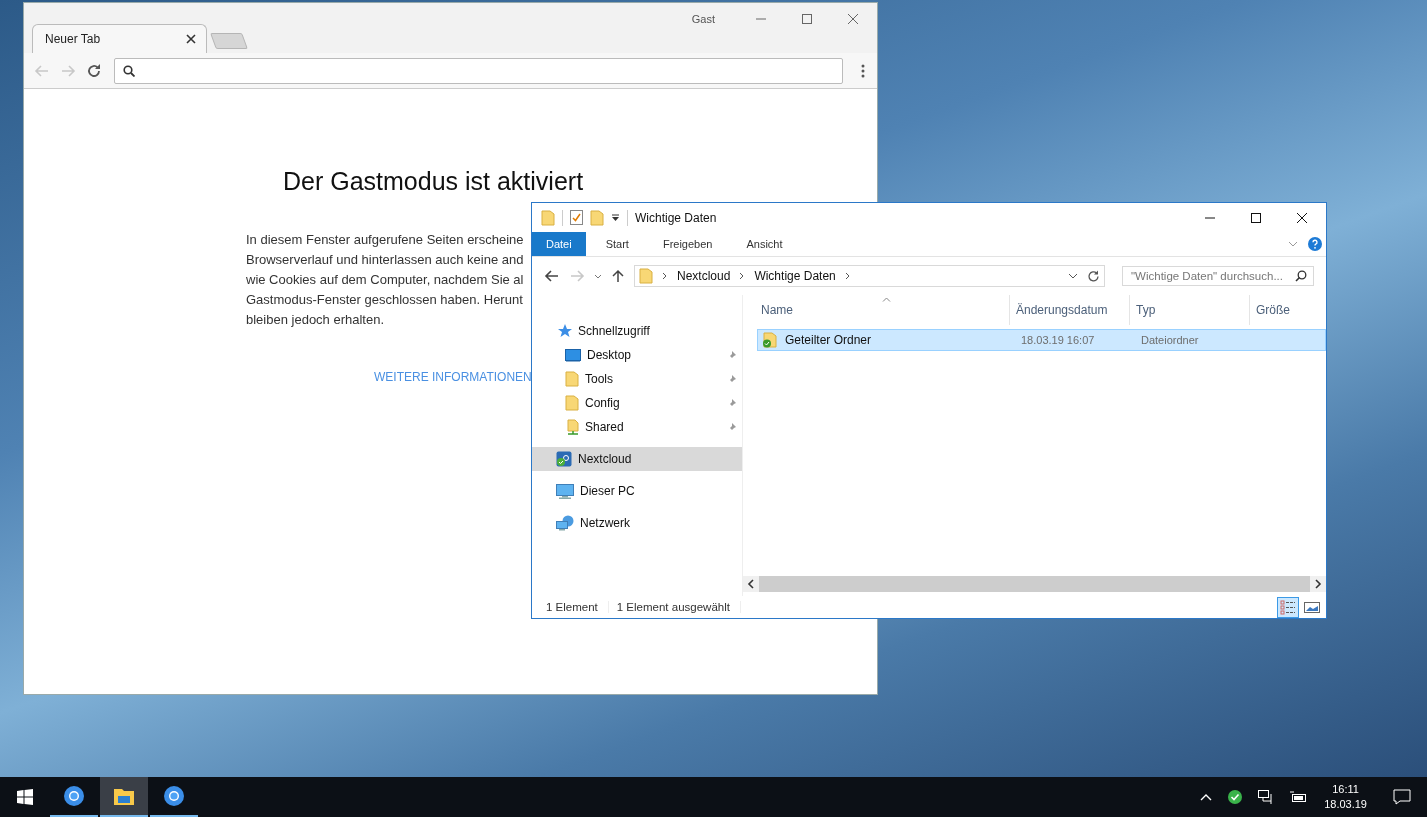 The width and height of the screenshot is (1427, 817). I want to click on back-arrow-icon, so click(552, 276).